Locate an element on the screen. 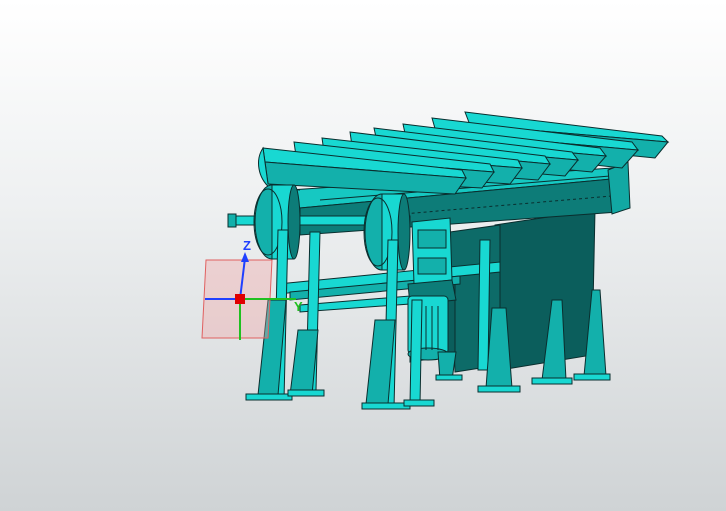 The height and width of the screenshot is (511, 726). z-axis-arrow is located at coordinates (245, 257).